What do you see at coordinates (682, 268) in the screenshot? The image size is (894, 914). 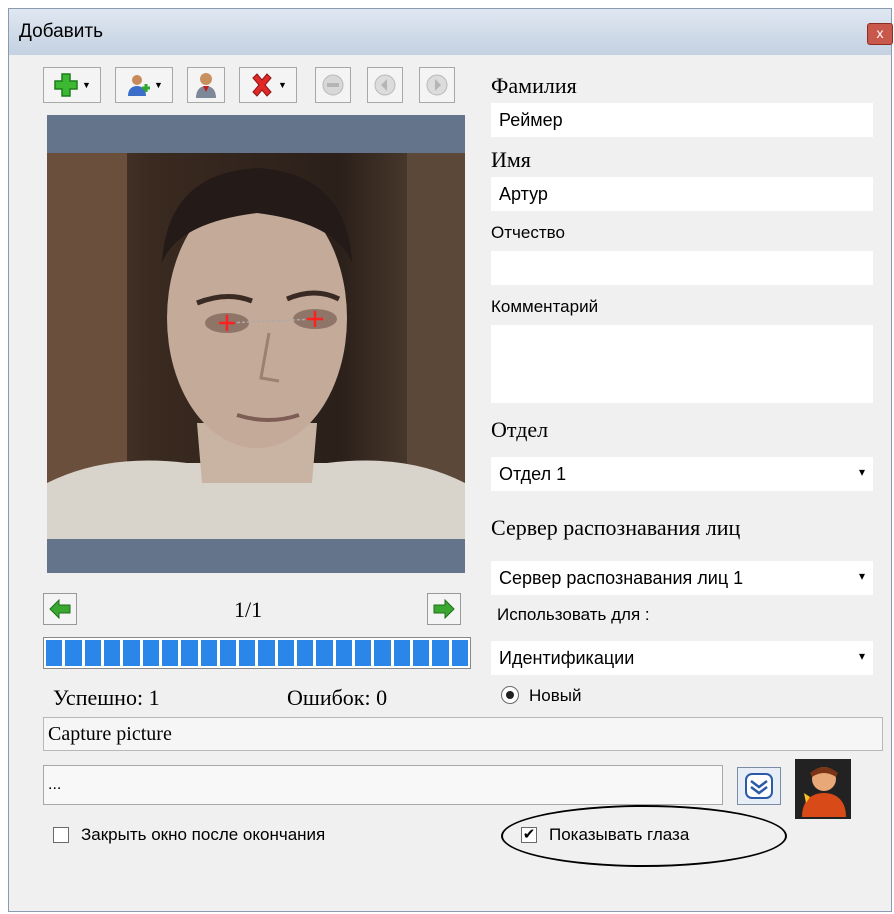 I see `middle-name-input` at bounding box center [682, 268].